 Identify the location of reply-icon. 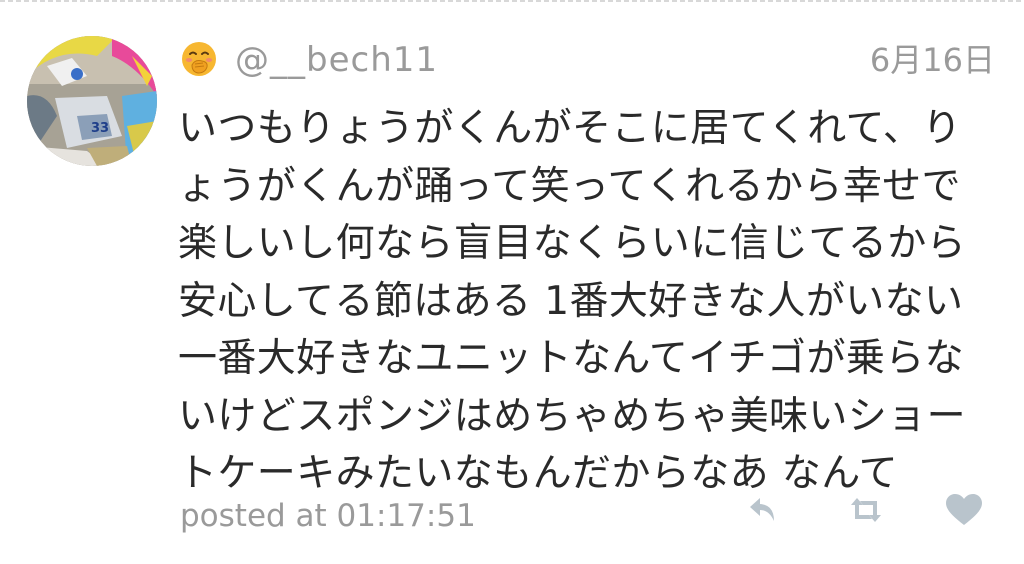
(762, 509).